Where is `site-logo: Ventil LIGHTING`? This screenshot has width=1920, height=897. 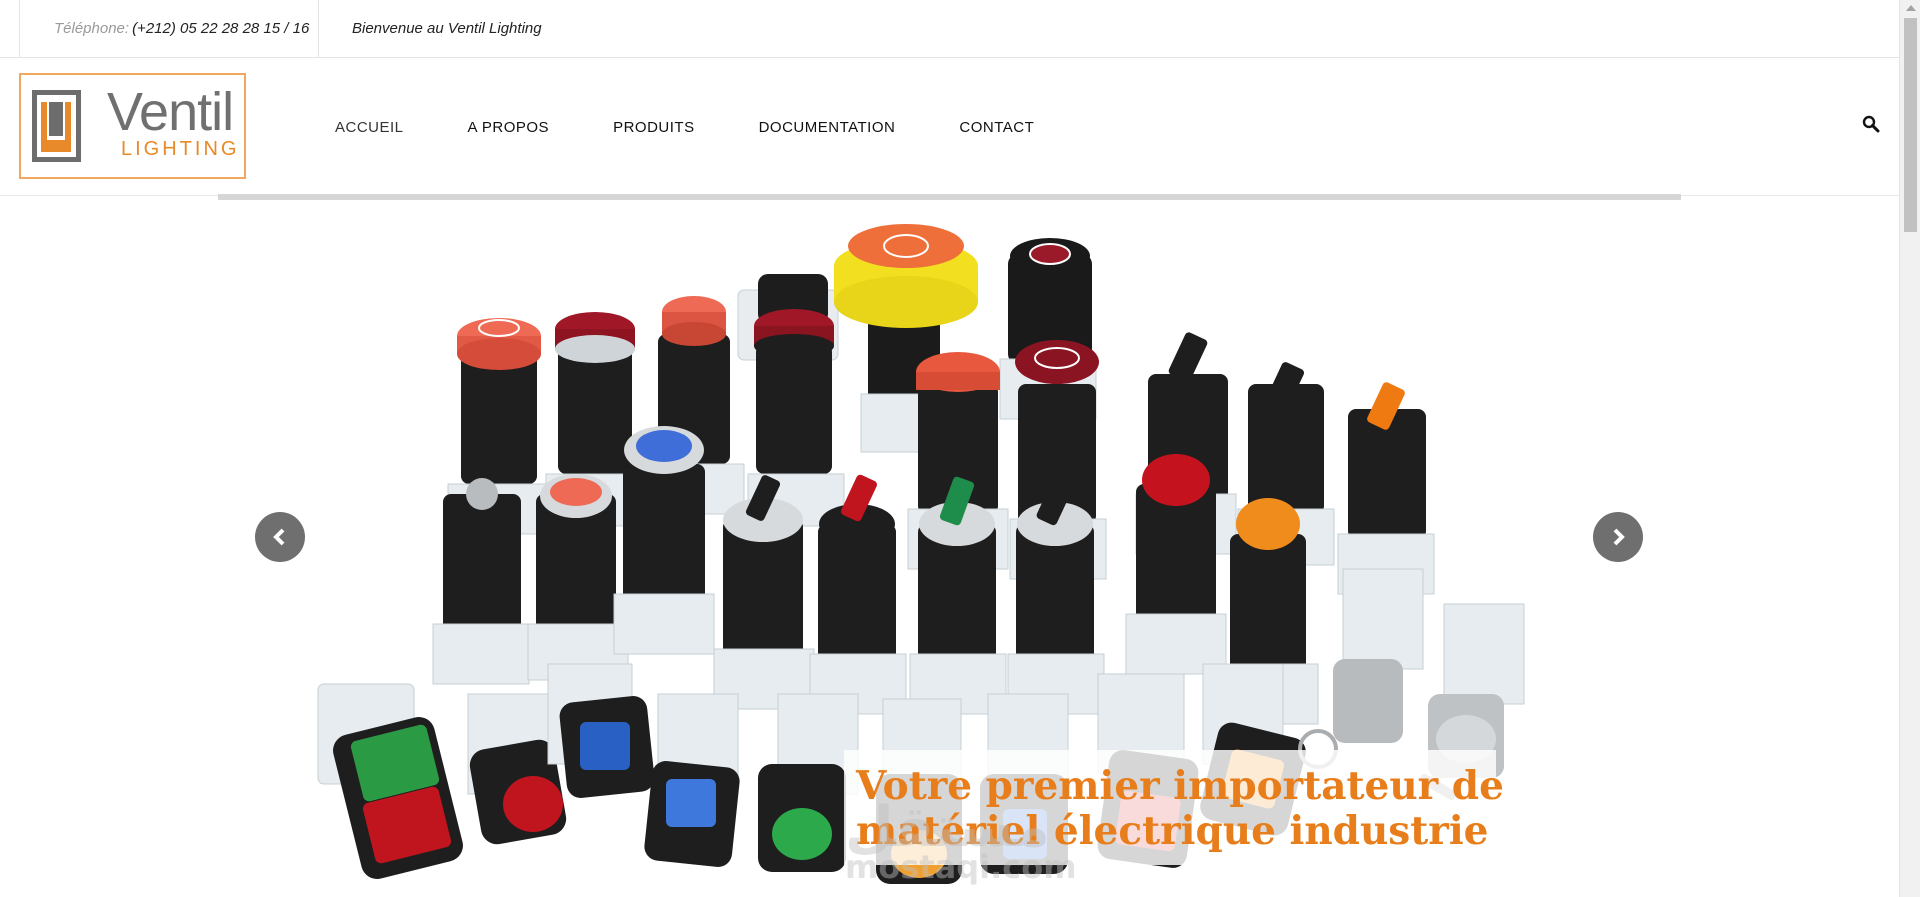
site-logo: Ventil LIGHTING is located at coordinates (132, 126).